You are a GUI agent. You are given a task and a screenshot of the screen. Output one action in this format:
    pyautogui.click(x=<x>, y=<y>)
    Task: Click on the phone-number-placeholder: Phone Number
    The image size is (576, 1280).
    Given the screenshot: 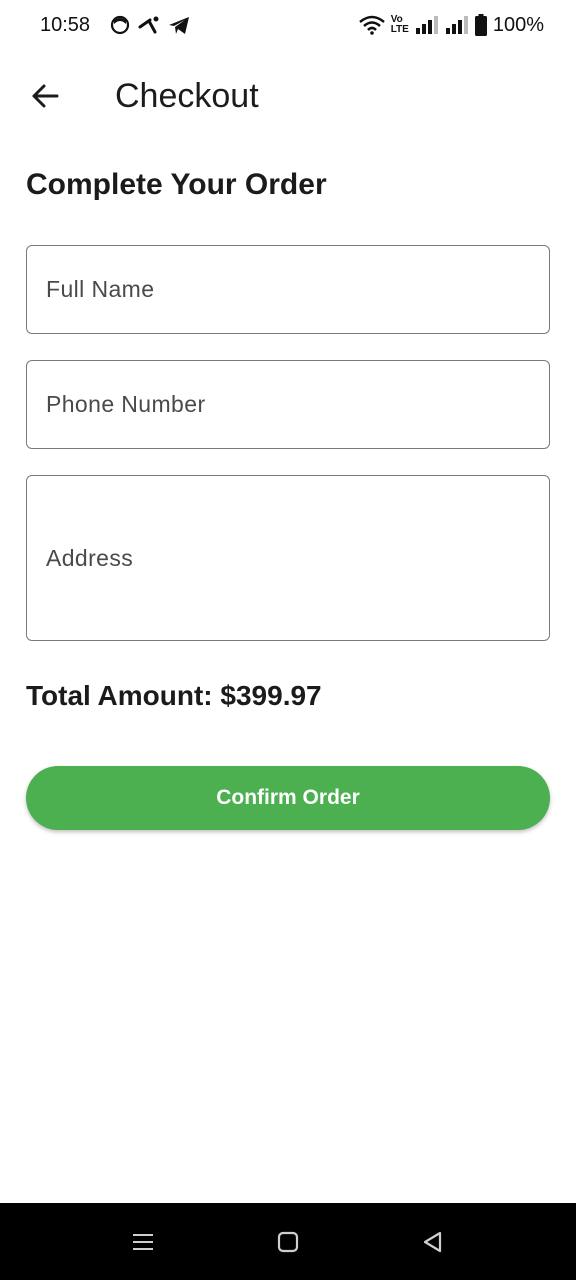 What is the action you would take?
    pyautogui.click(x=126, y=404)
    